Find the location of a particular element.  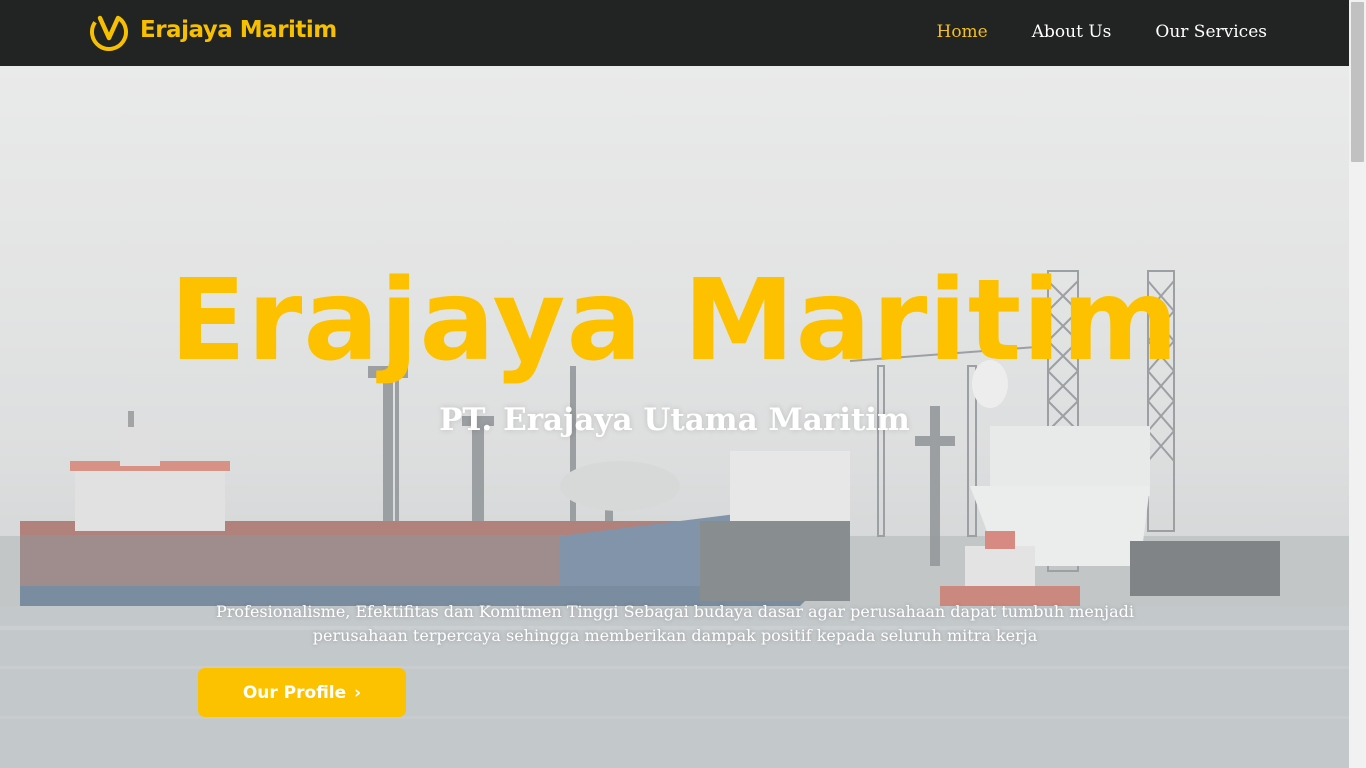

nav-about-us: About Us is located at coordinates (1072, 32).